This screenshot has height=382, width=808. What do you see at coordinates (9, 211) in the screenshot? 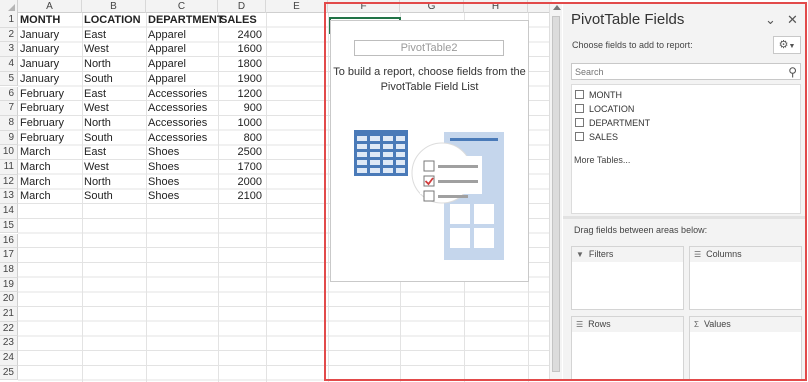
I see `row-header: 14` at bounding box center [9, 211].